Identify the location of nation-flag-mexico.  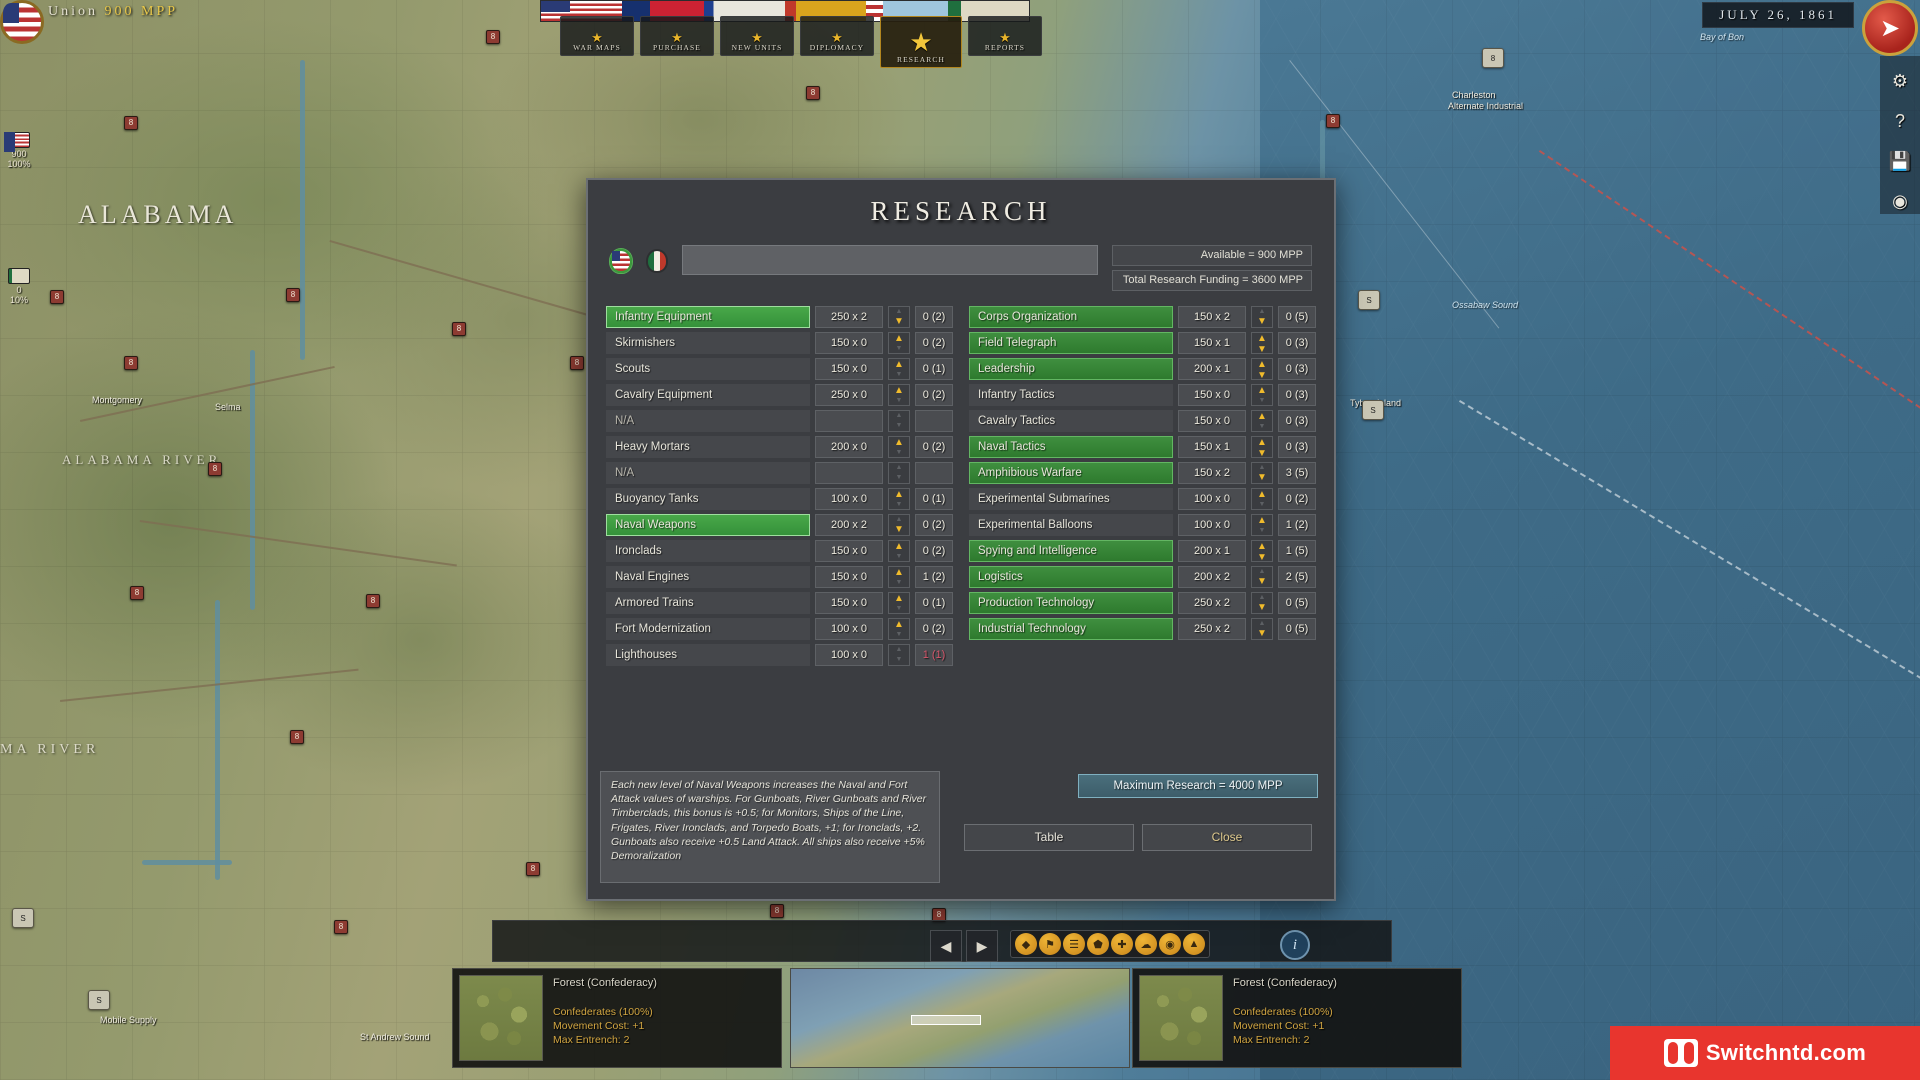
(657, 261).